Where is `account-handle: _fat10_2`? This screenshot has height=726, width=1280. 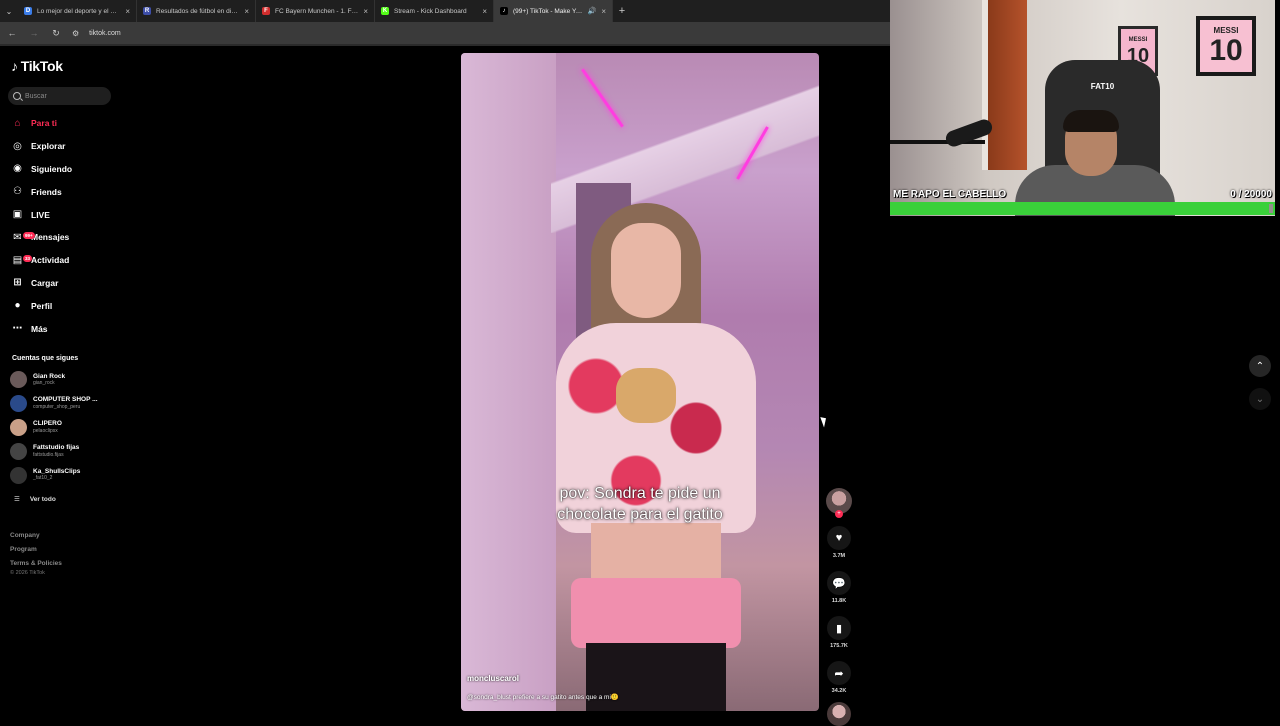
account-handle: _fat10_2 is located at coordinates (43, 478).